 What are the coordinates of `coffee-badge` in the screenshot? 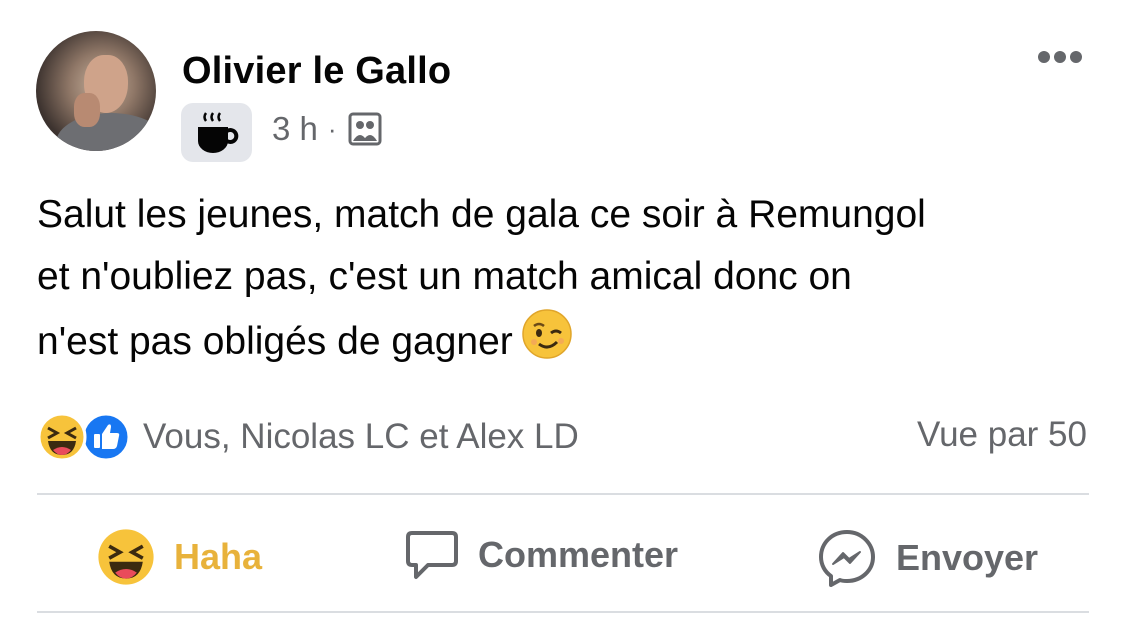 It's located at (216, 132).